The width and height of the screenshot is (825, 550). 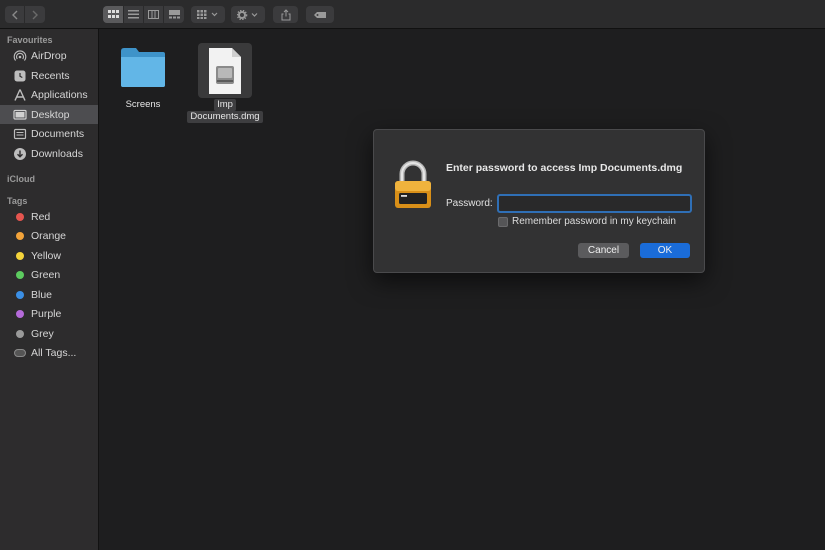 What do you see at coordinates (225, 117) in the screenshot?
I see `file-name-line2: Documents.dmg` at bounding box center [225, 117].